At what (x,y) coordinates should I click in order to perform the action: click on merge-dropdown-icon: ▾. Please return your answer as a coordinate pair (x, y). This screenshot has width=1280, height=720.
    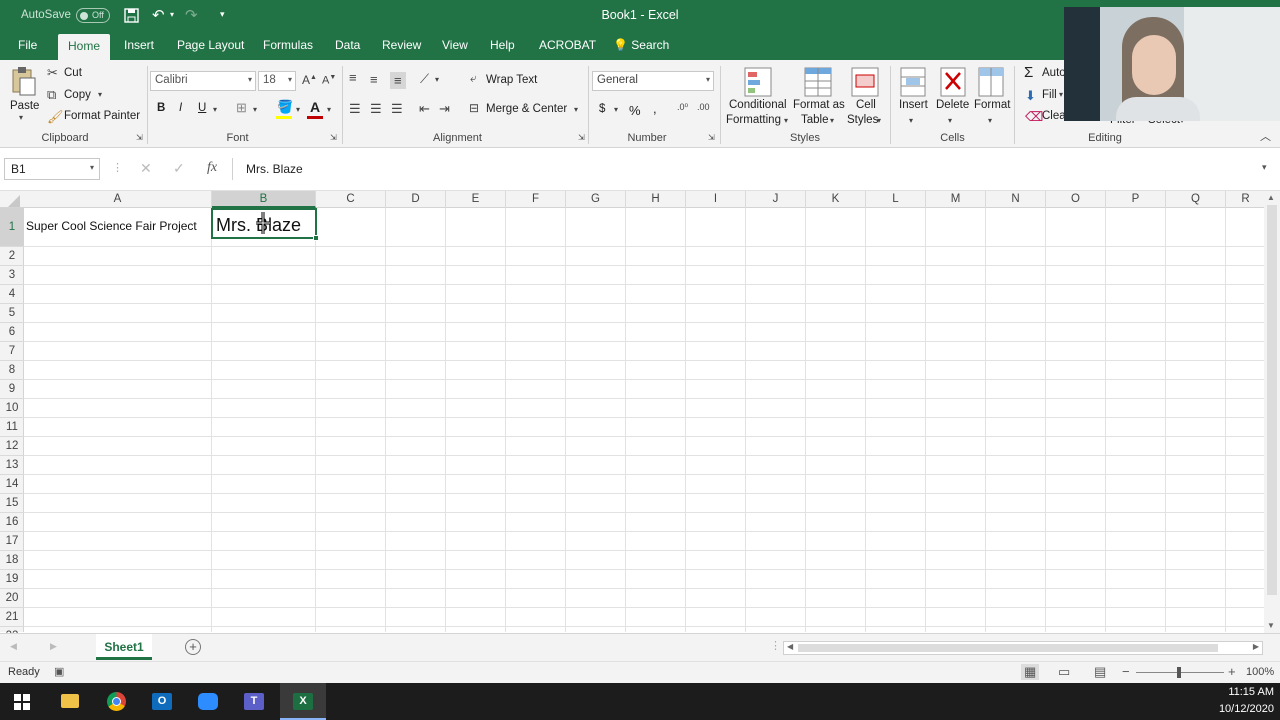
    Looking at the image, I should click on (576, 110).